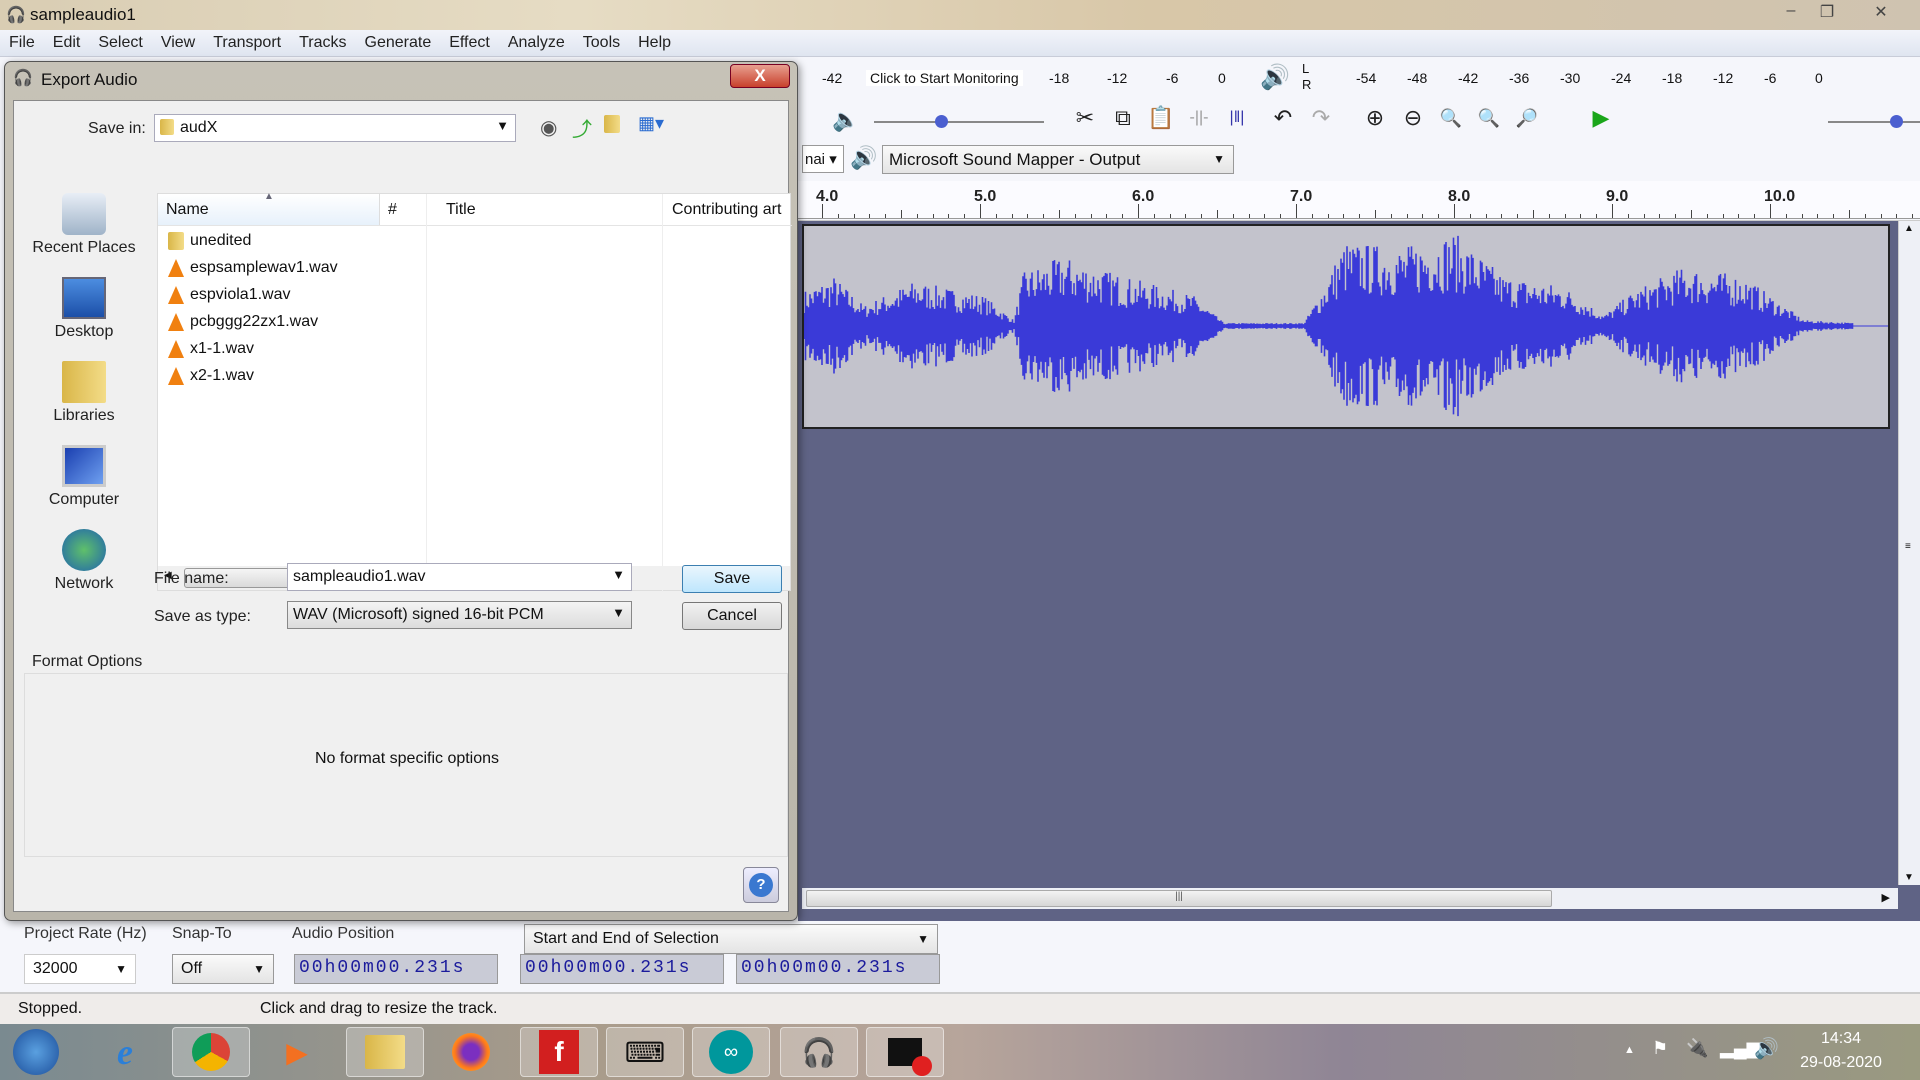 This screenshot has height=1080, width=1920. Describe the element at coordinates (1283, 118) in the screenshot. I see `undo-icon: ↶` at that location.